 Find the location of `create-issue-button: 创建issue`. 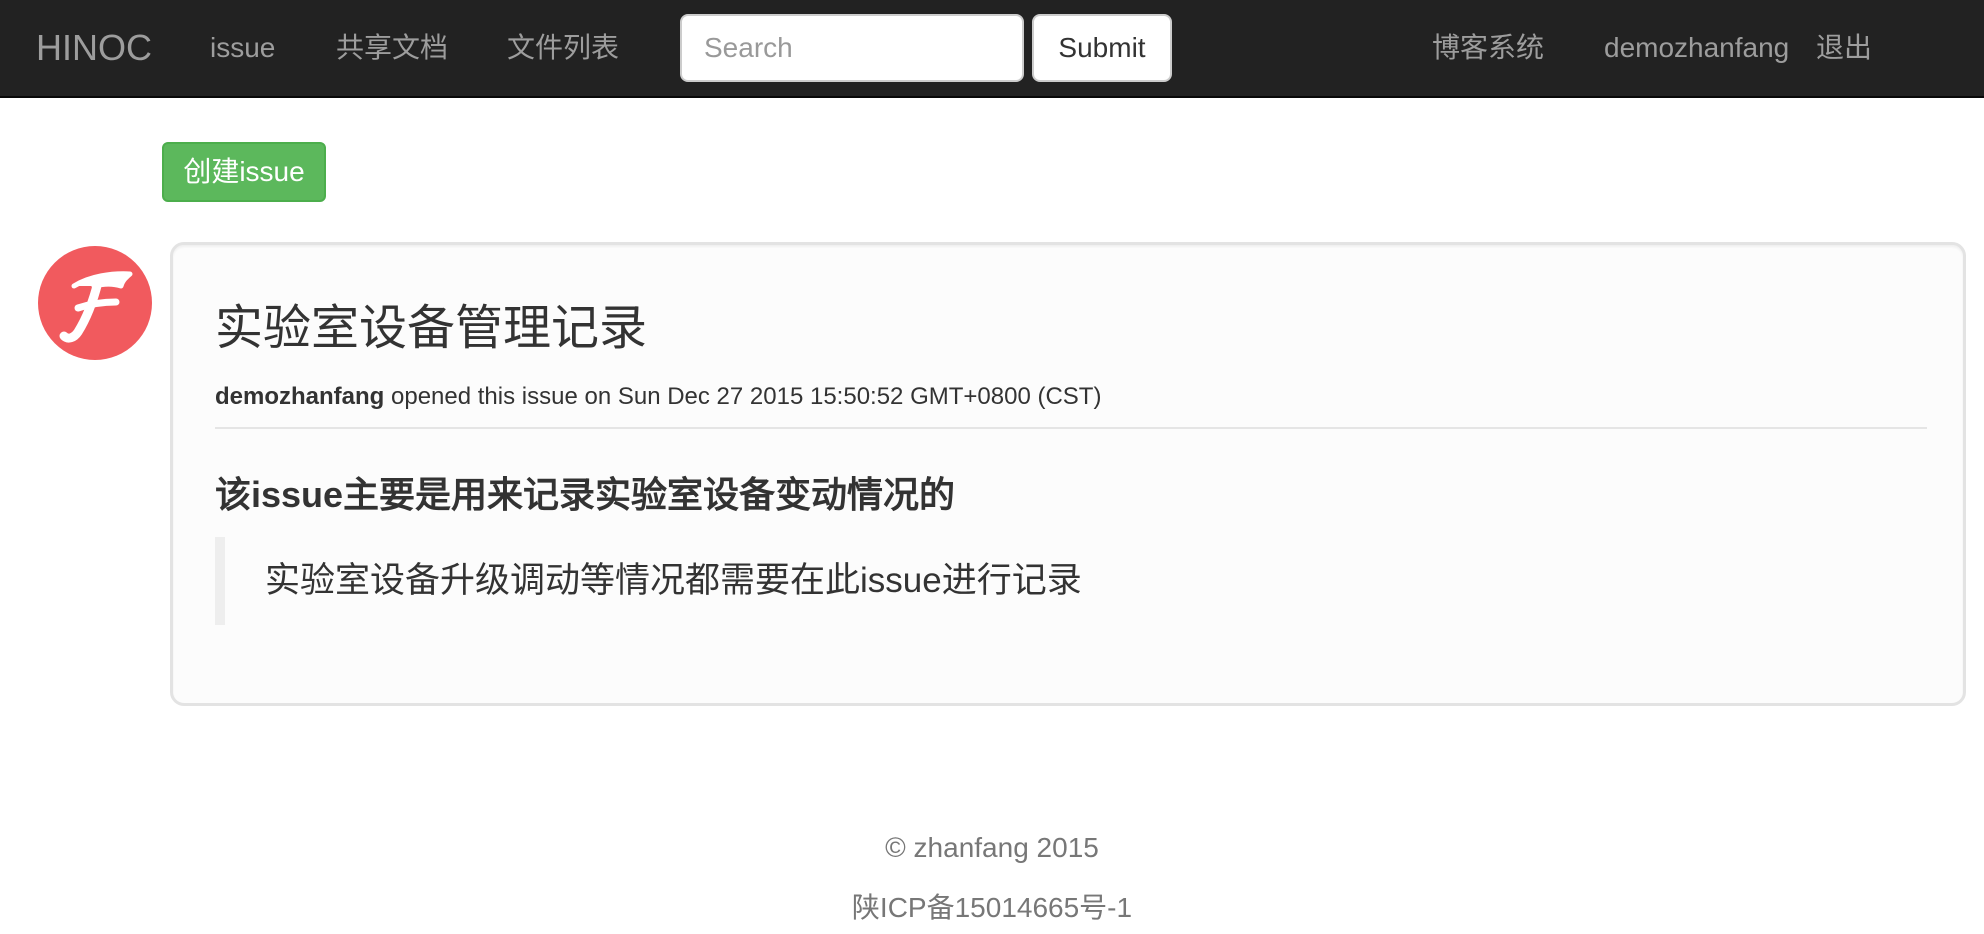

create-issue-button: 创建issue is located at coordinates (244, 172).